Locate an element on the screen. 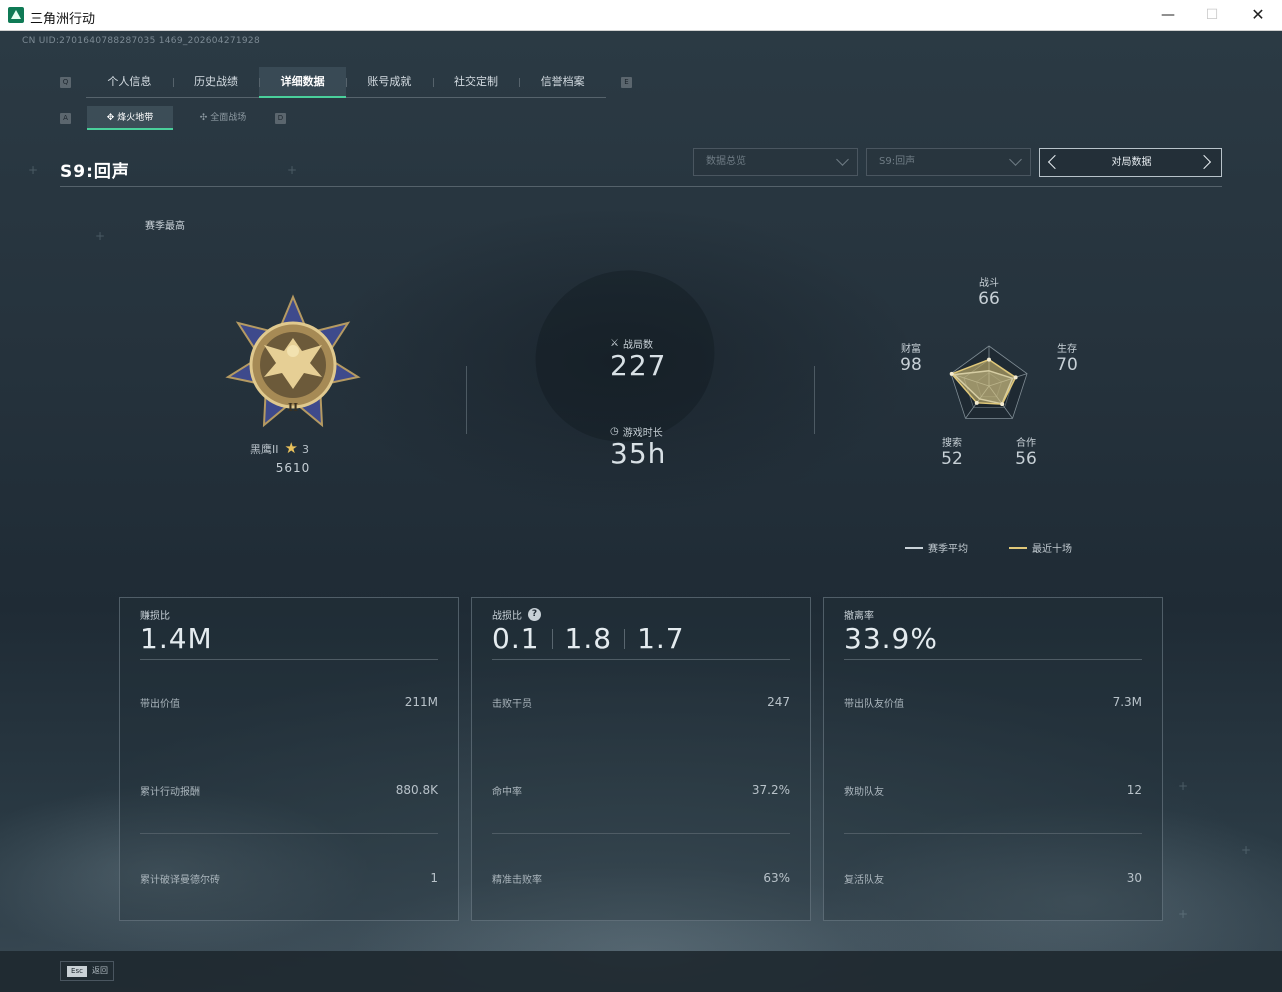 The height and width of the screenshot is (992, 1282). tab-next-key: E is located at coordinates (626, 82).